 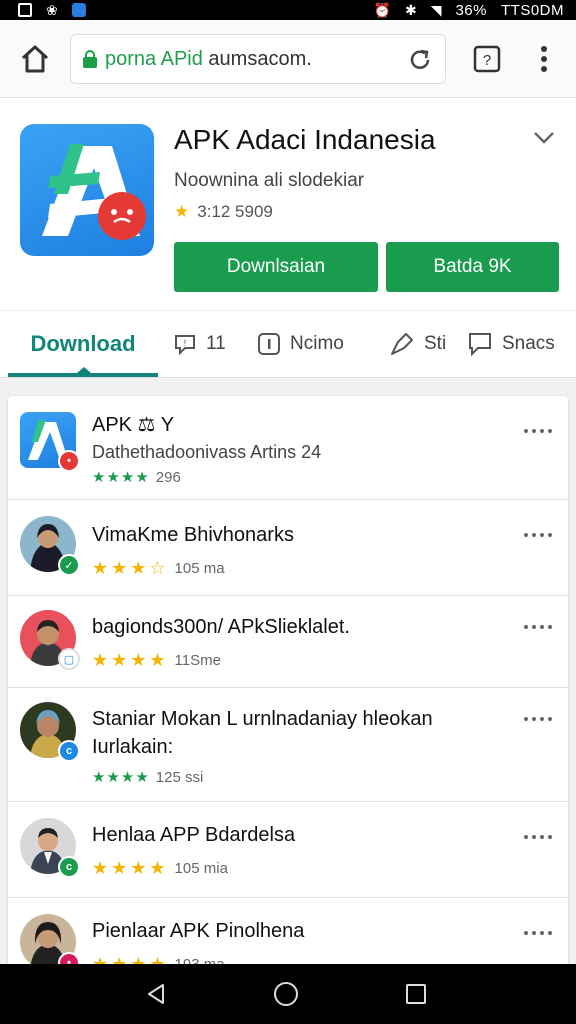 I want to click on home-nav-icon, so click(x=286, y=994).